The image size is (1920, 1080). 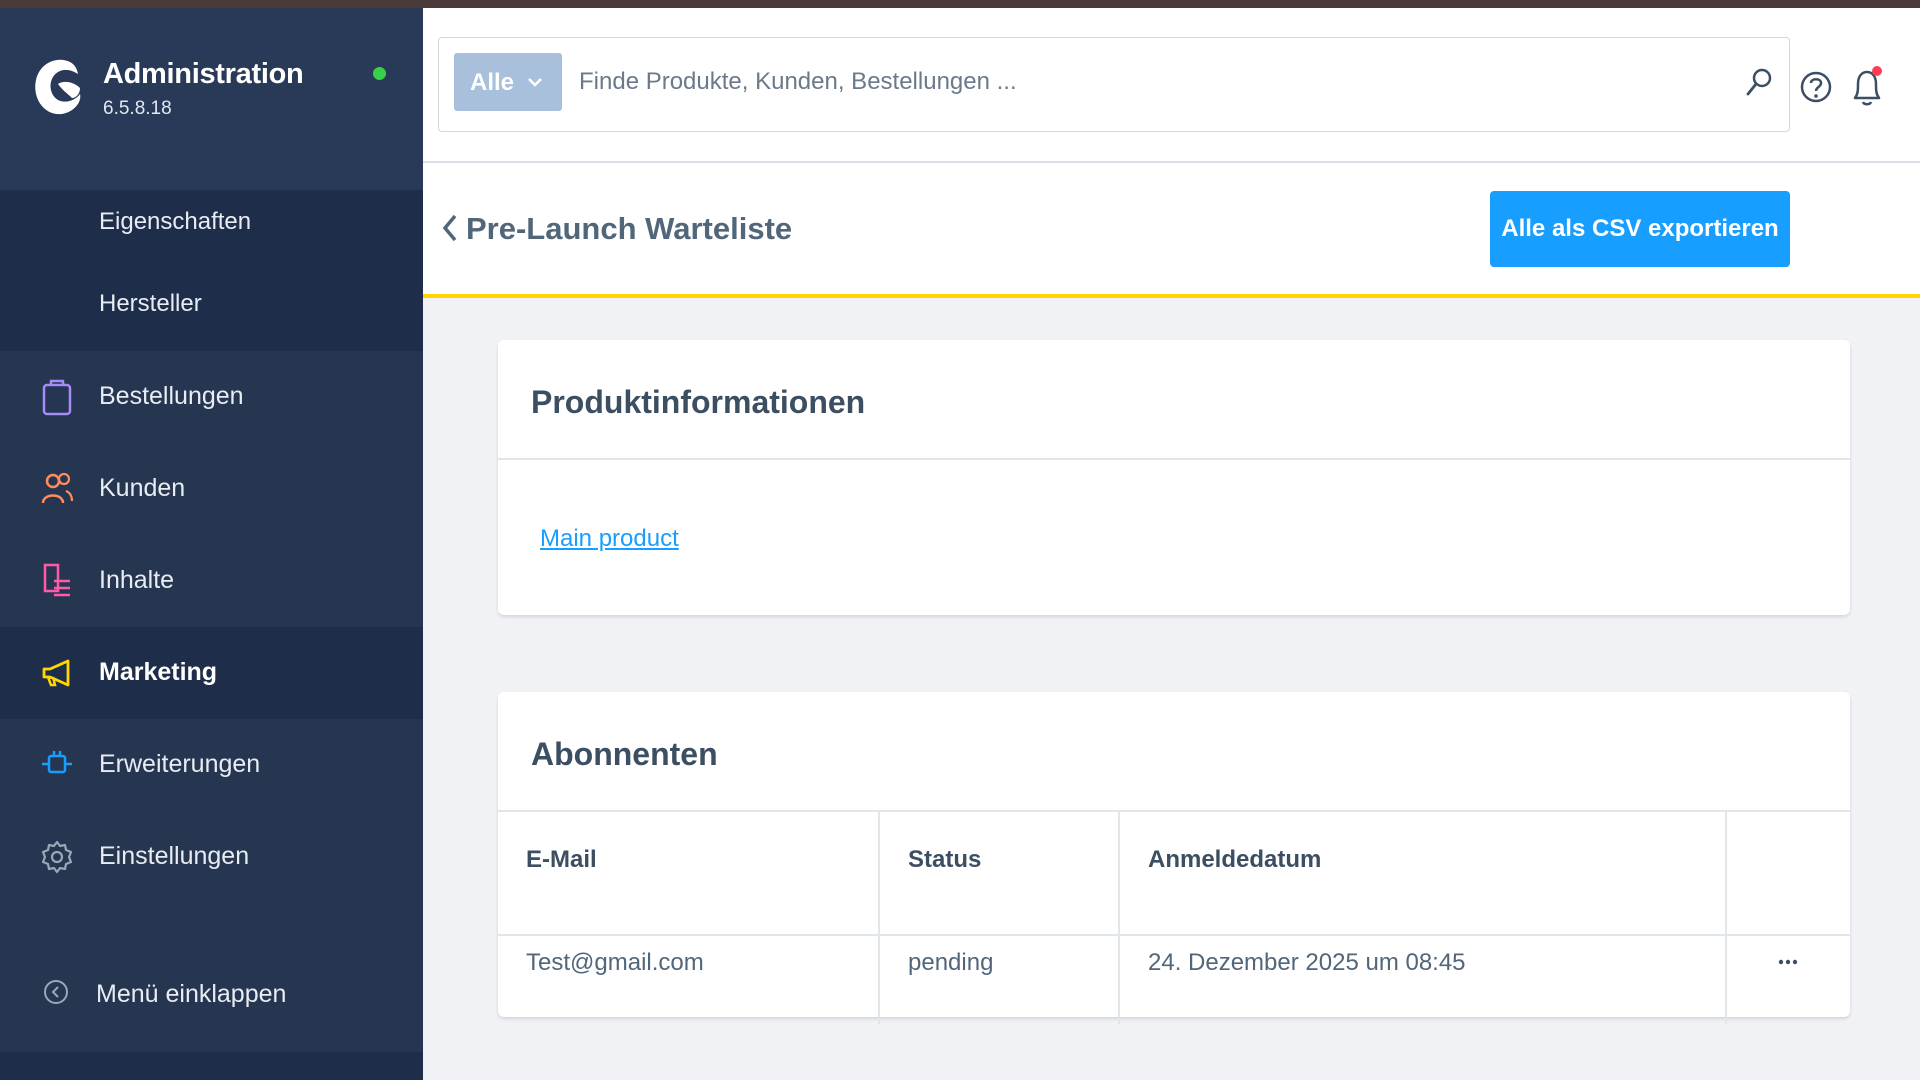 I want to click on row-divider, so click(x=1174, y=935).